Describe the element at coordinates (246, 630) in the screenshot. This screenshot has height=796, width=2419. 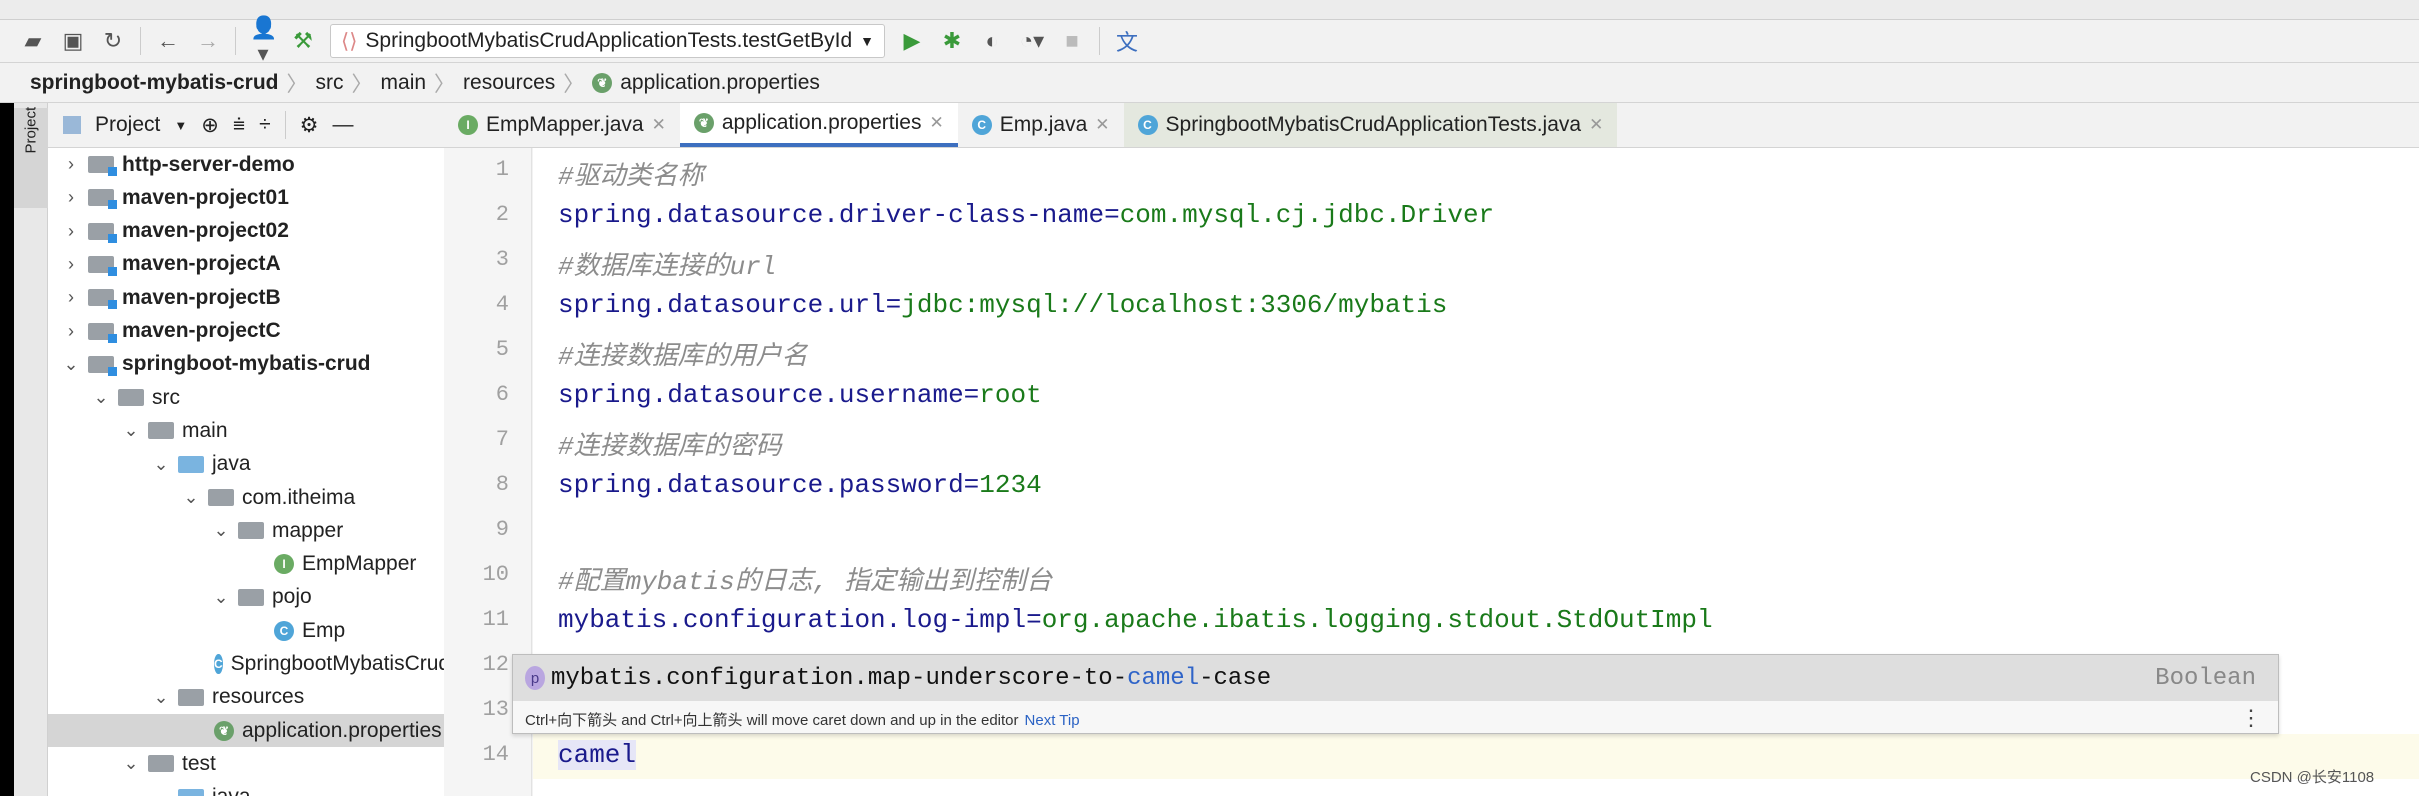
I see `tree-item: C Emp` at that location.